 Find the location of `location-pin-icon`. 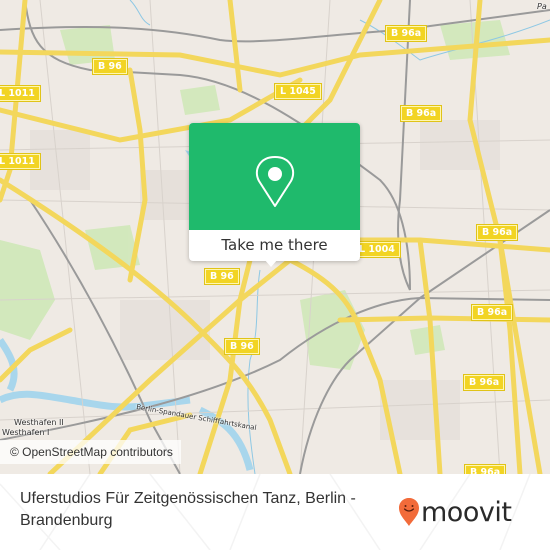

location-pin-icon is located at coordinates (275, 181).